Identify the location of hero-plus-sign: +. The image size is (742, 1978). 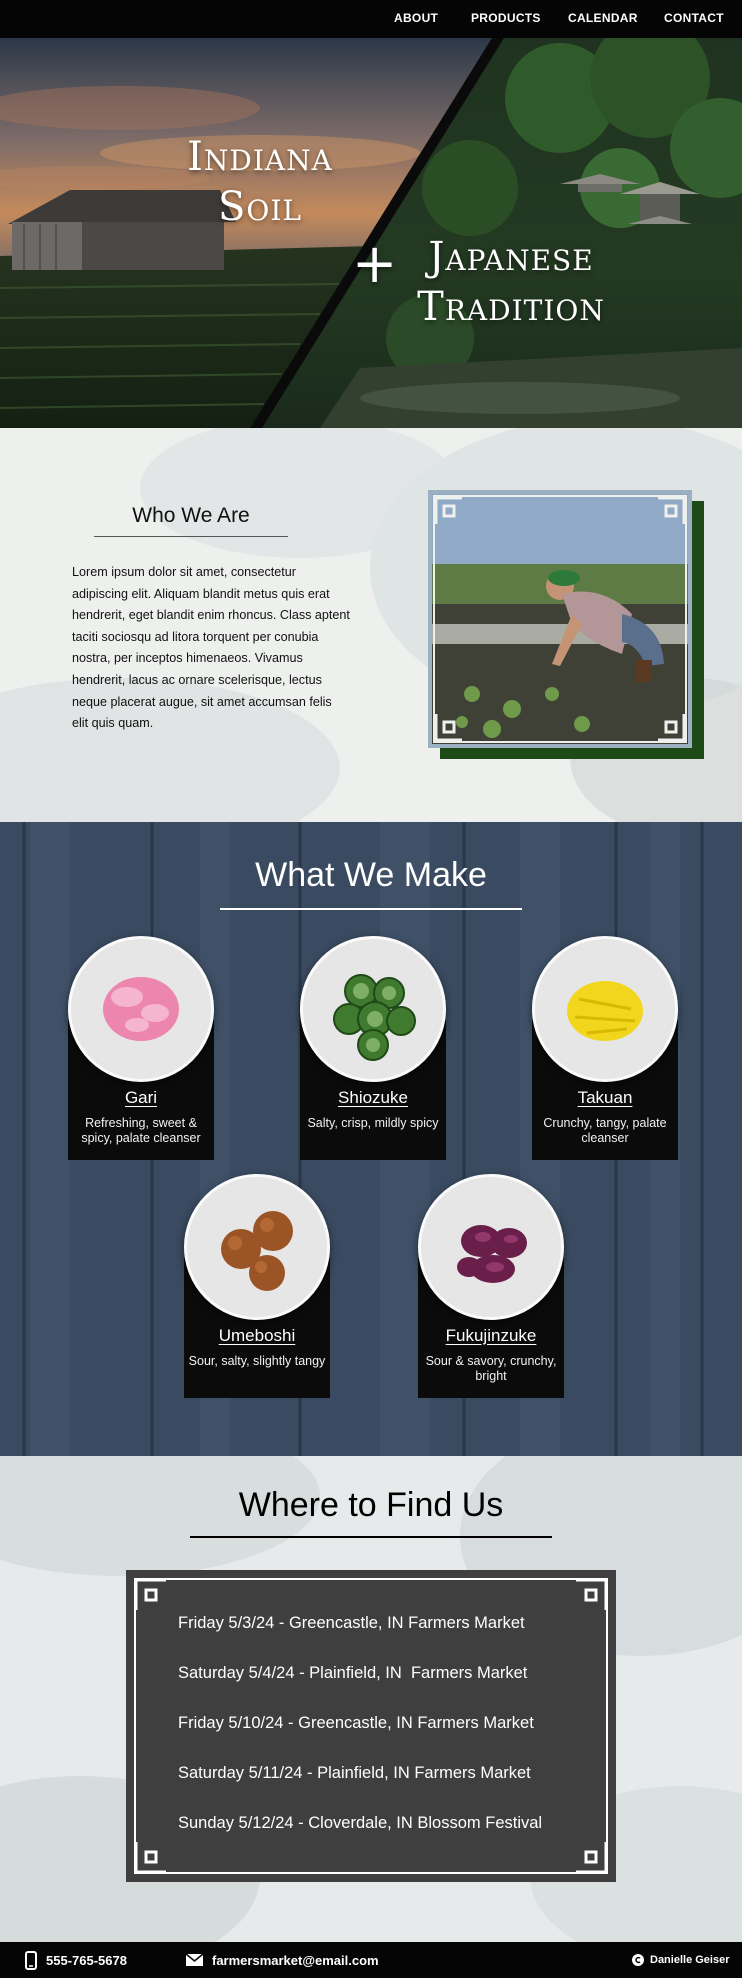
(375, 263).